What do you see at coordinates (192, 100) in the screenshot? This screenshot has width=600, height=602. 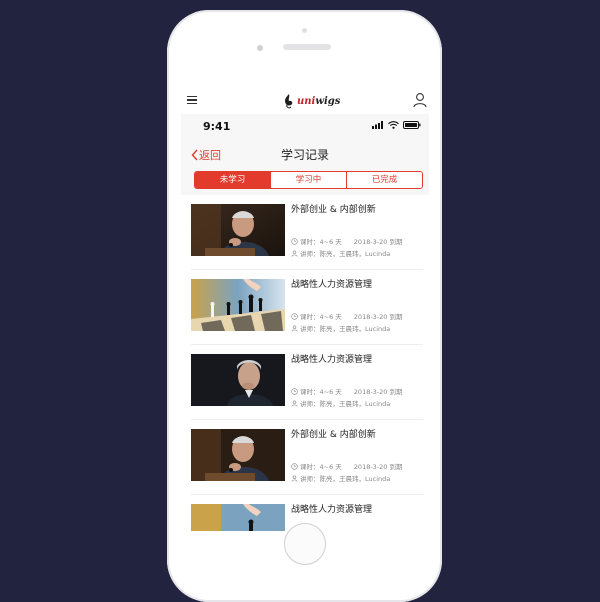 I see `menu-icon` at bounding box center [192, 100].